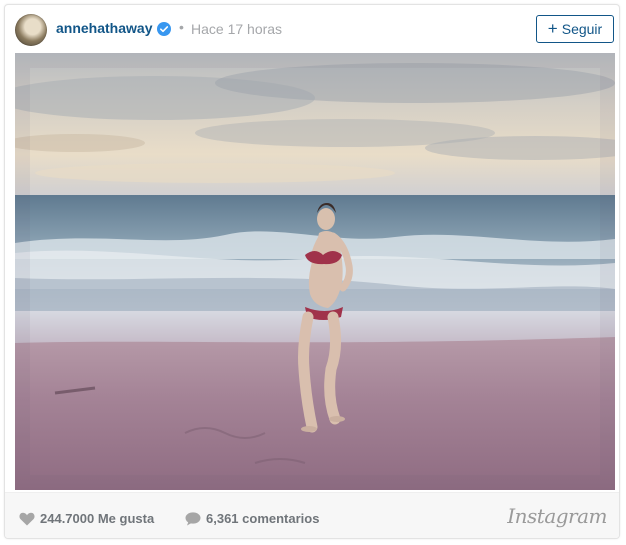 This screenshot has width=626, height=545. I want to click on likes-label: 244.7000 Me gusta, so click(97, 518).